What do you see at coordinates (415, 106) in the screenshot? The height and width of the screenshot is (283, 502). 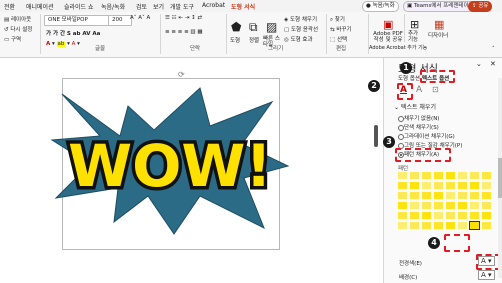 I see `section-text-fill: ⌄ 텍스트 채우기` at bounding box center [415, 106].